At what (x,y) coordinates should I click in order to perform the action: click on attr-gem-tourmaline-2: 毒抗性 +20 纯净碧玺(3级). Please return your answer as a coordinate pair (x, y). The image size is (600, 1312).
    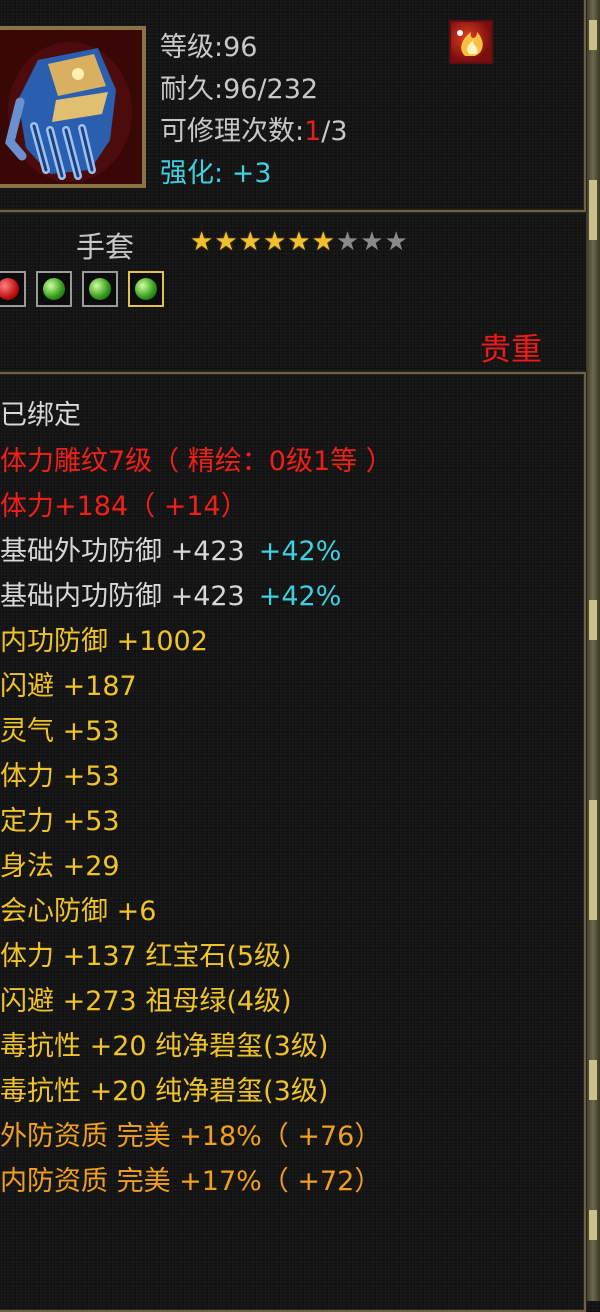
    Looking at the image, I should click on (164, 1091).